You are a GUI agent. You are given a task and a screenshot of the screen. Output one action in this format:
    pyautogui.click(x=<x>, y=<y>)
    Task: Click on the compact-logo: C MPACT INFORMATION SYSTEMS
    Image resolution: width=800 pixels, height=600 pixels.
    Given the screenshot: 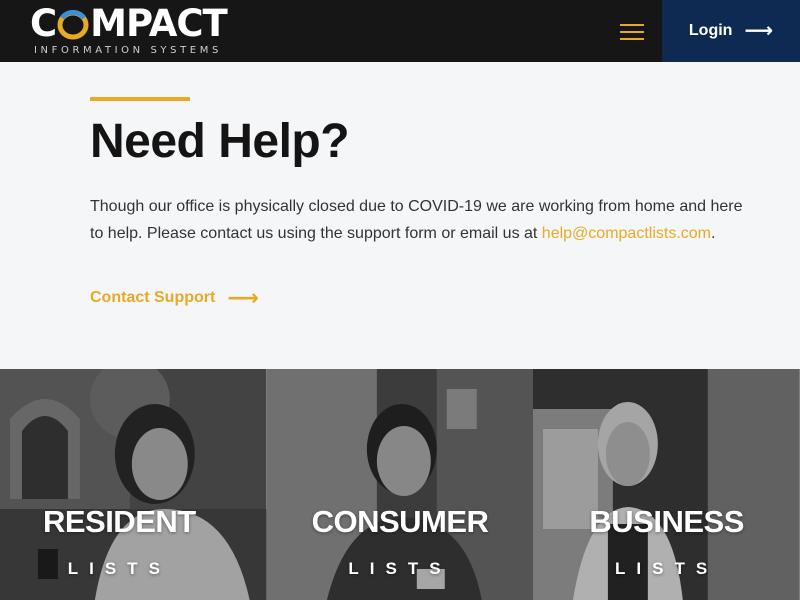 What is the action you would take?
    pyautogui.click(x=130, y=31)
    